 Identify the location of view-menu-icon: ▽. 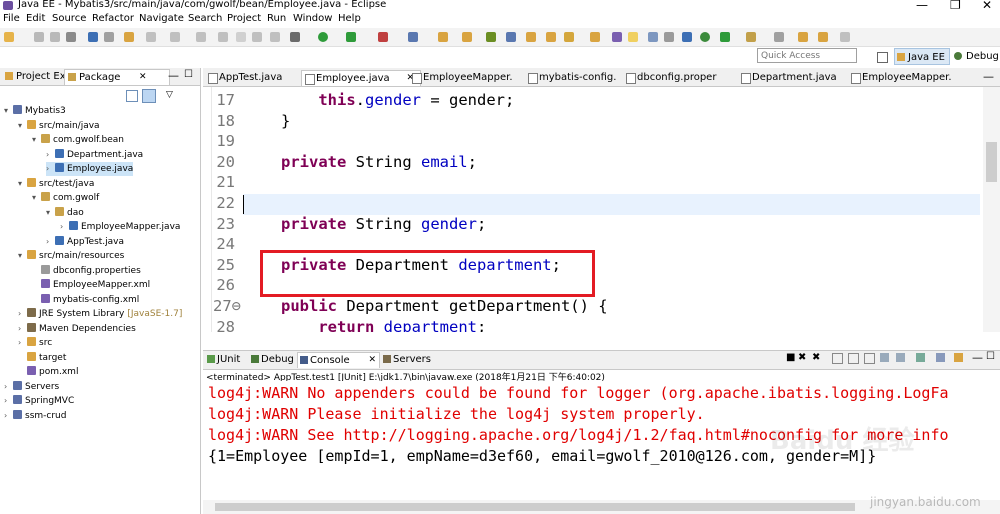
(169, 95).